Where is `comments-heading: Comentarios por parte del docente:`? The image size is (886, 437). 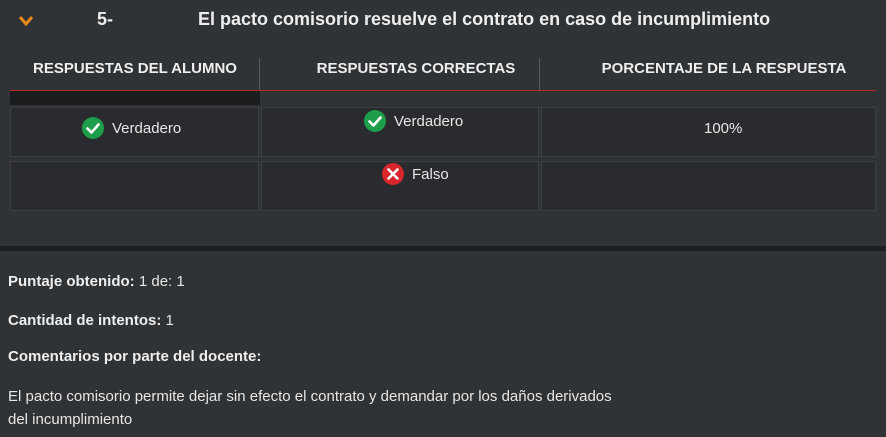
comments-heading: Comentarios por parte del docente: is located at coordinates (134, 356).